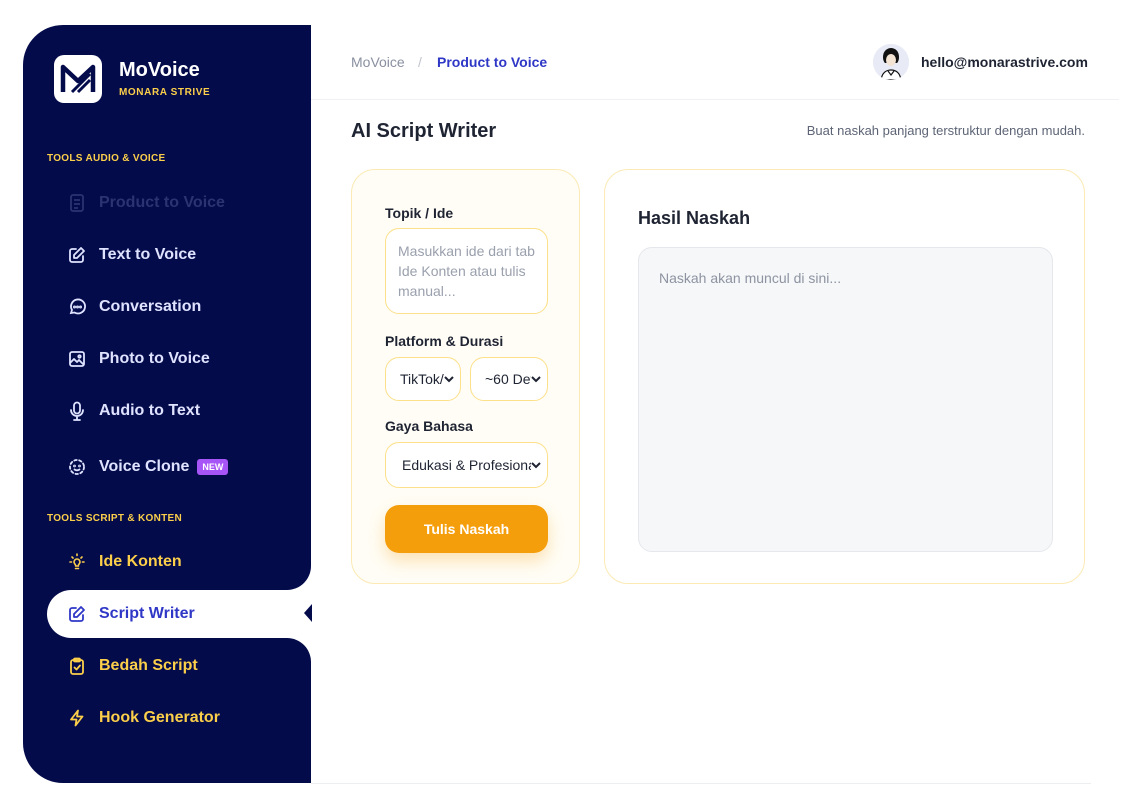 Image resolution: width=1143 pixels, height=804 pixels. I want to click on result-title: Hasil Naskah, so click(694, 218).